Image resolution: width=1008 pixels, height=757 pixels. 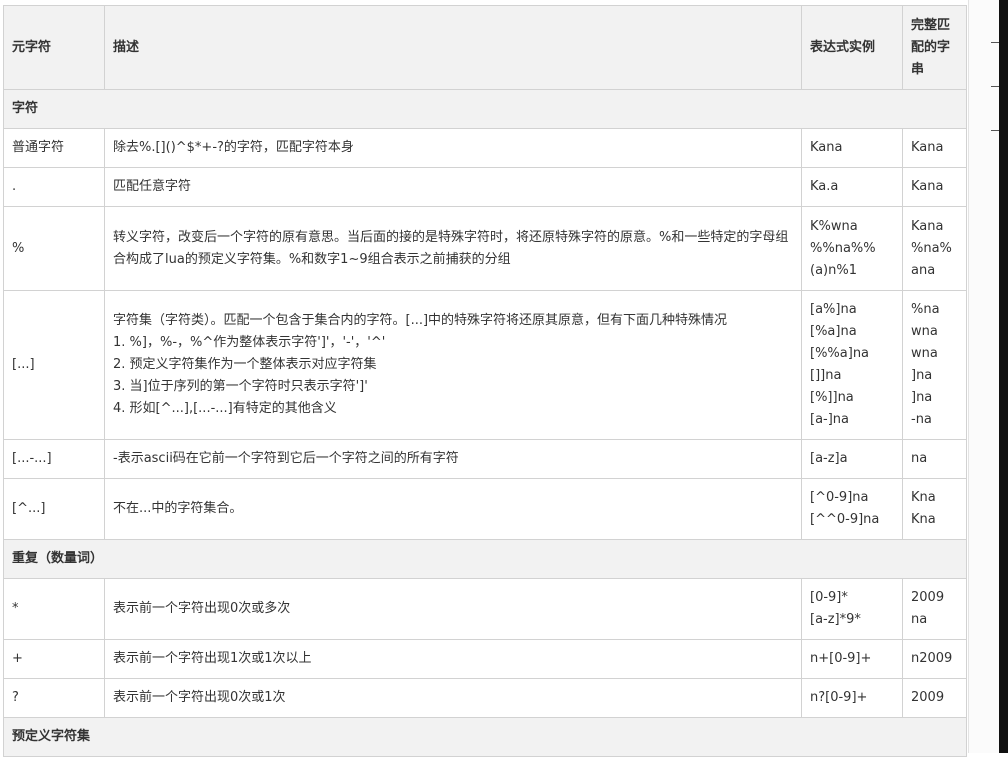 I want to click on match-line: %na, so click(x=925, y=309).